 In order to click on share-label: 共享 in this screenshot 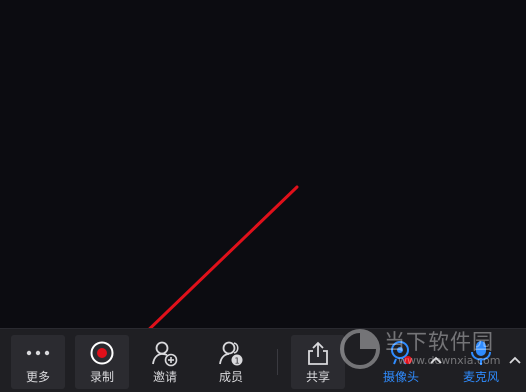, I will do `click(317, 377)`.